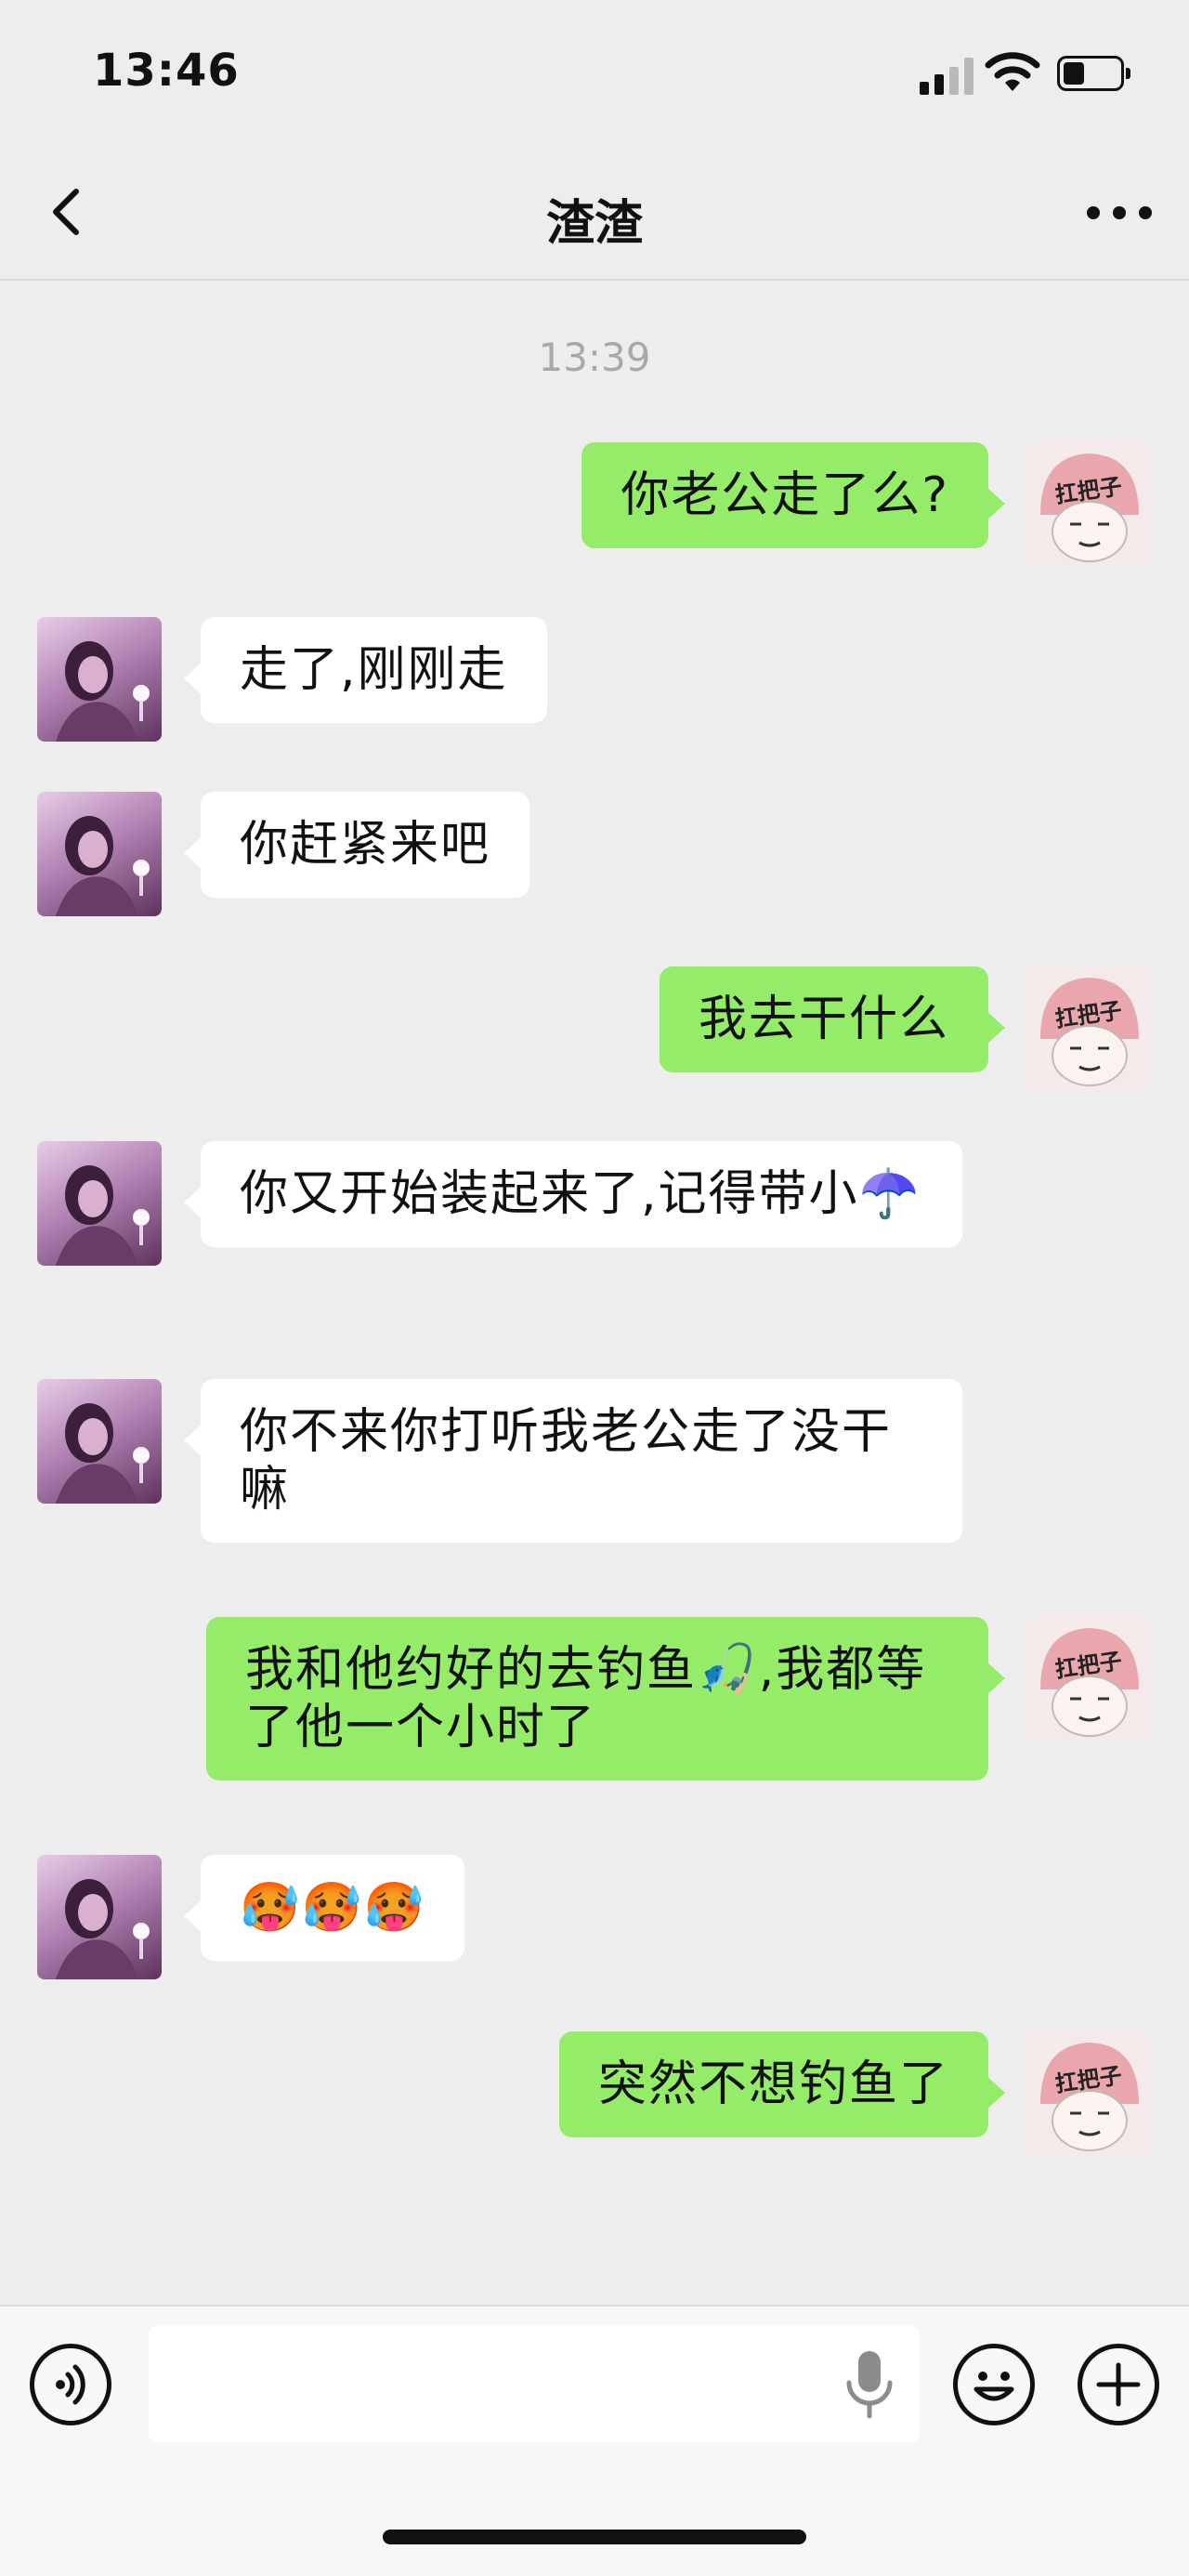  I want to click on cellular-signal-icon, so click(947, 74).